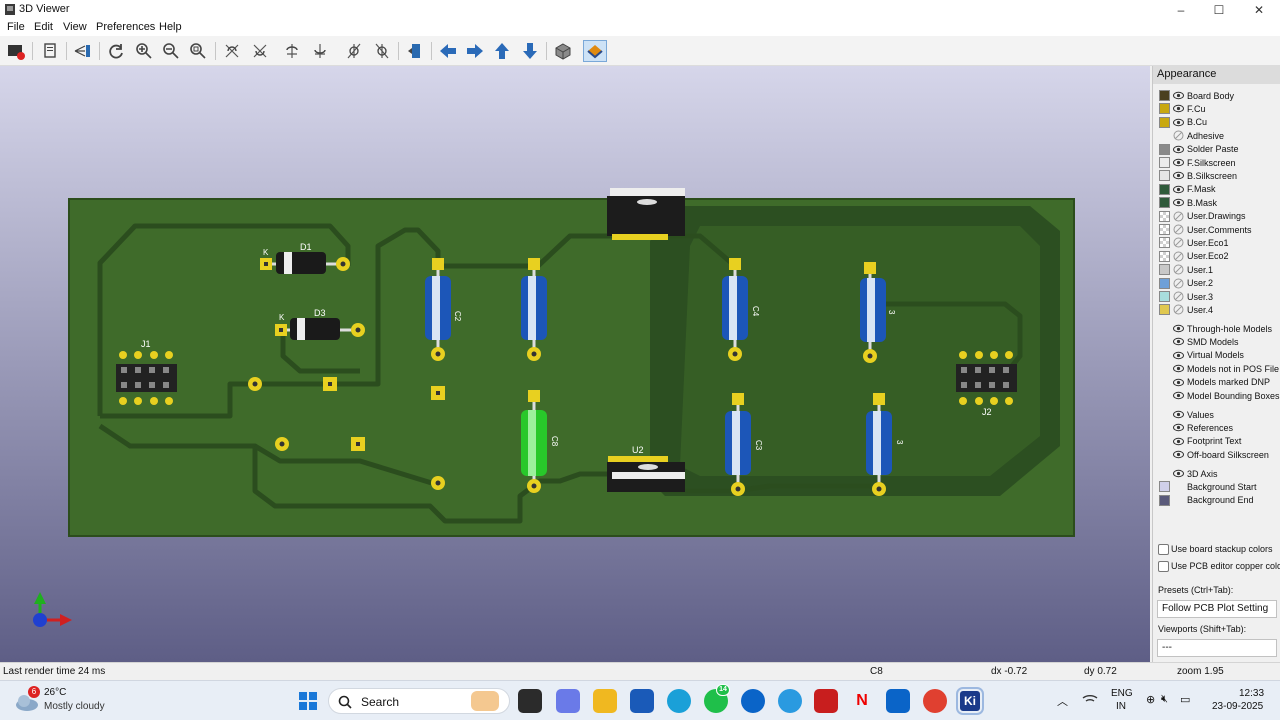  I want to click on rotate-y-cw-icon, so click(292, 51).